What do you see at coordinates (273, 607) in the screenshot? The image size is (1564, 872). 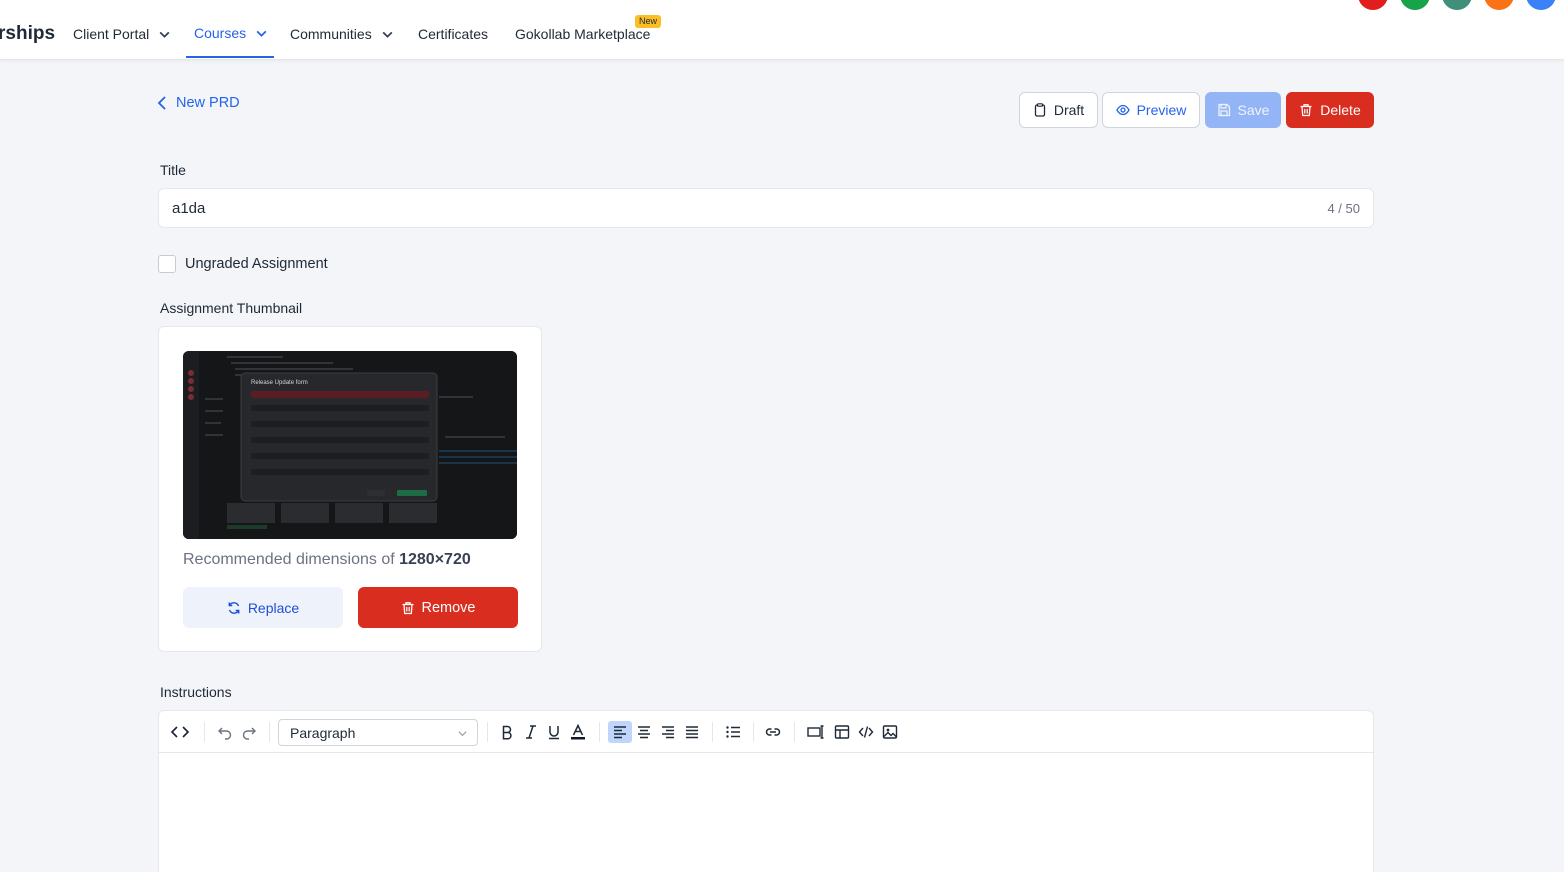 I see `replace-button-label: Replace` at bounding box center [273, 607].